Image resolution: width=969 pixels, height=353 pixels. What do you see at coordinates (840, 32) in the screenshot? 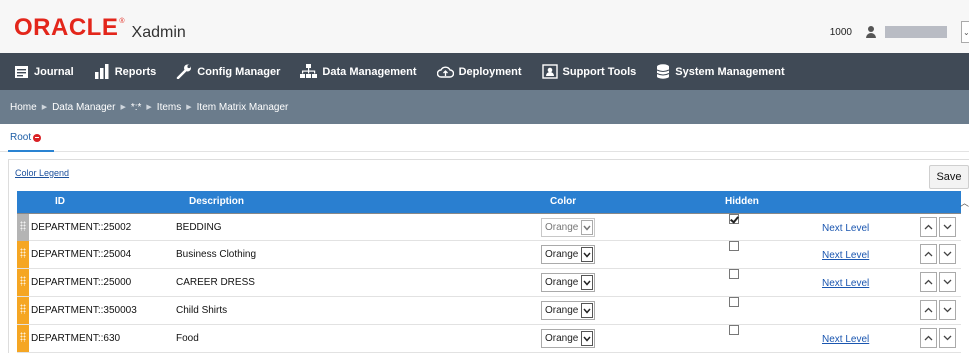
I see `store-number: 1000` at bounding box center [840, 32].